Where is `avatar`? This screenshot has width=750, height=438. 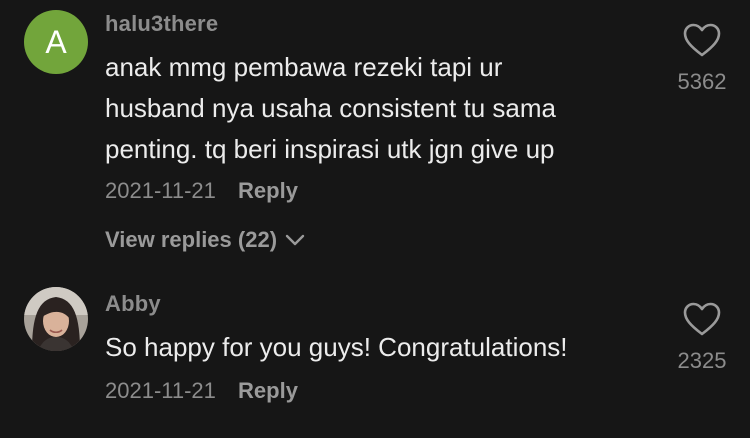 avatar is located at coordinates (56, 319).